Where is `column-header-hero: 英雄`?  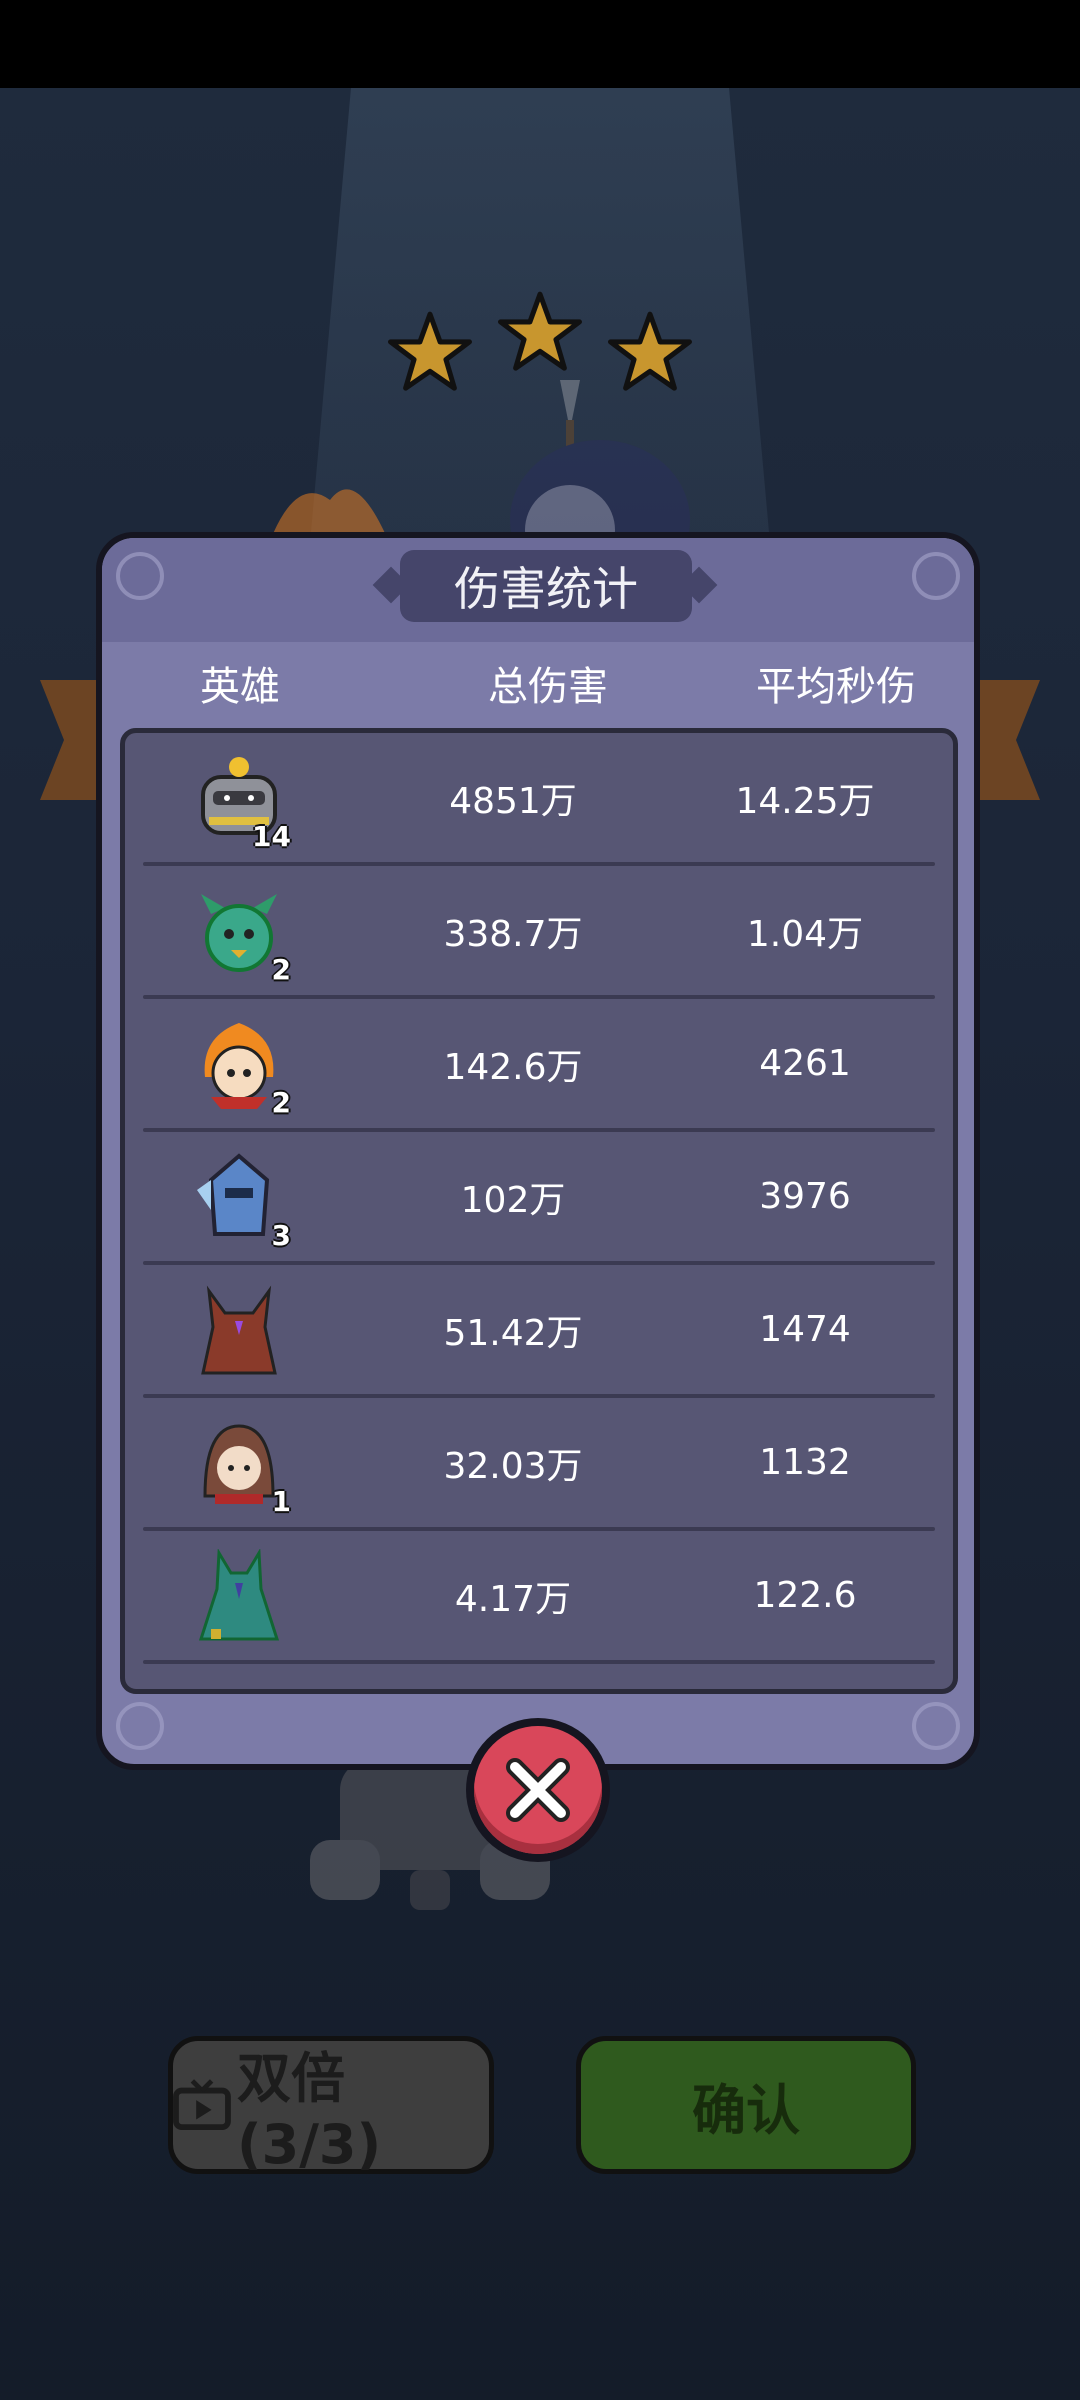 column-header-hero: 英雄 is located at coordinates (240, 687).